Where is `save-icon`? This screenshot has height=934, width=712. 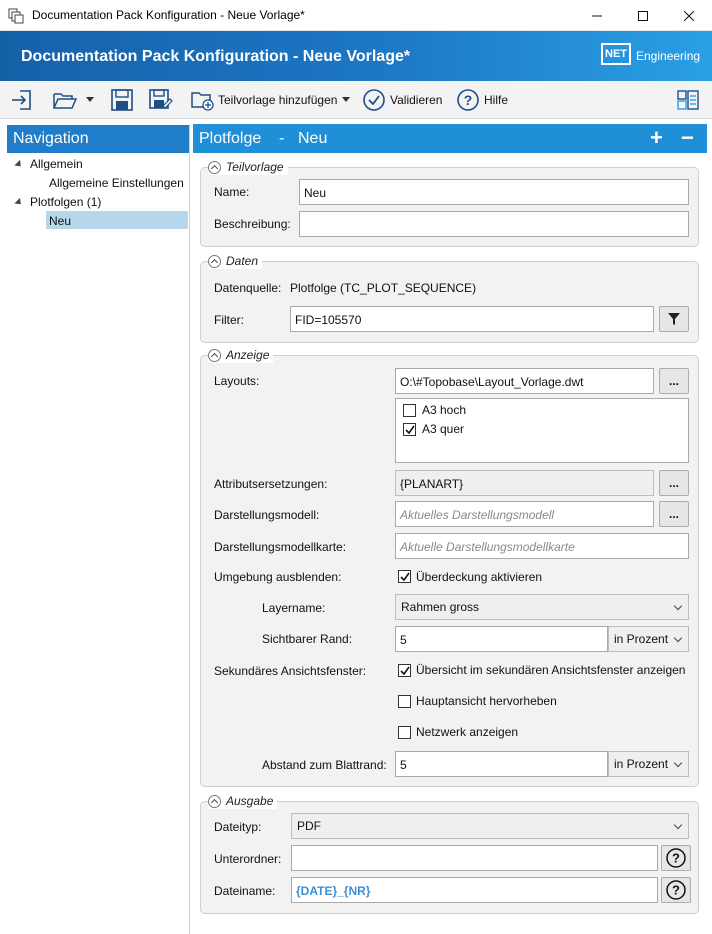
save-icon is located at coordinates (122, 100).